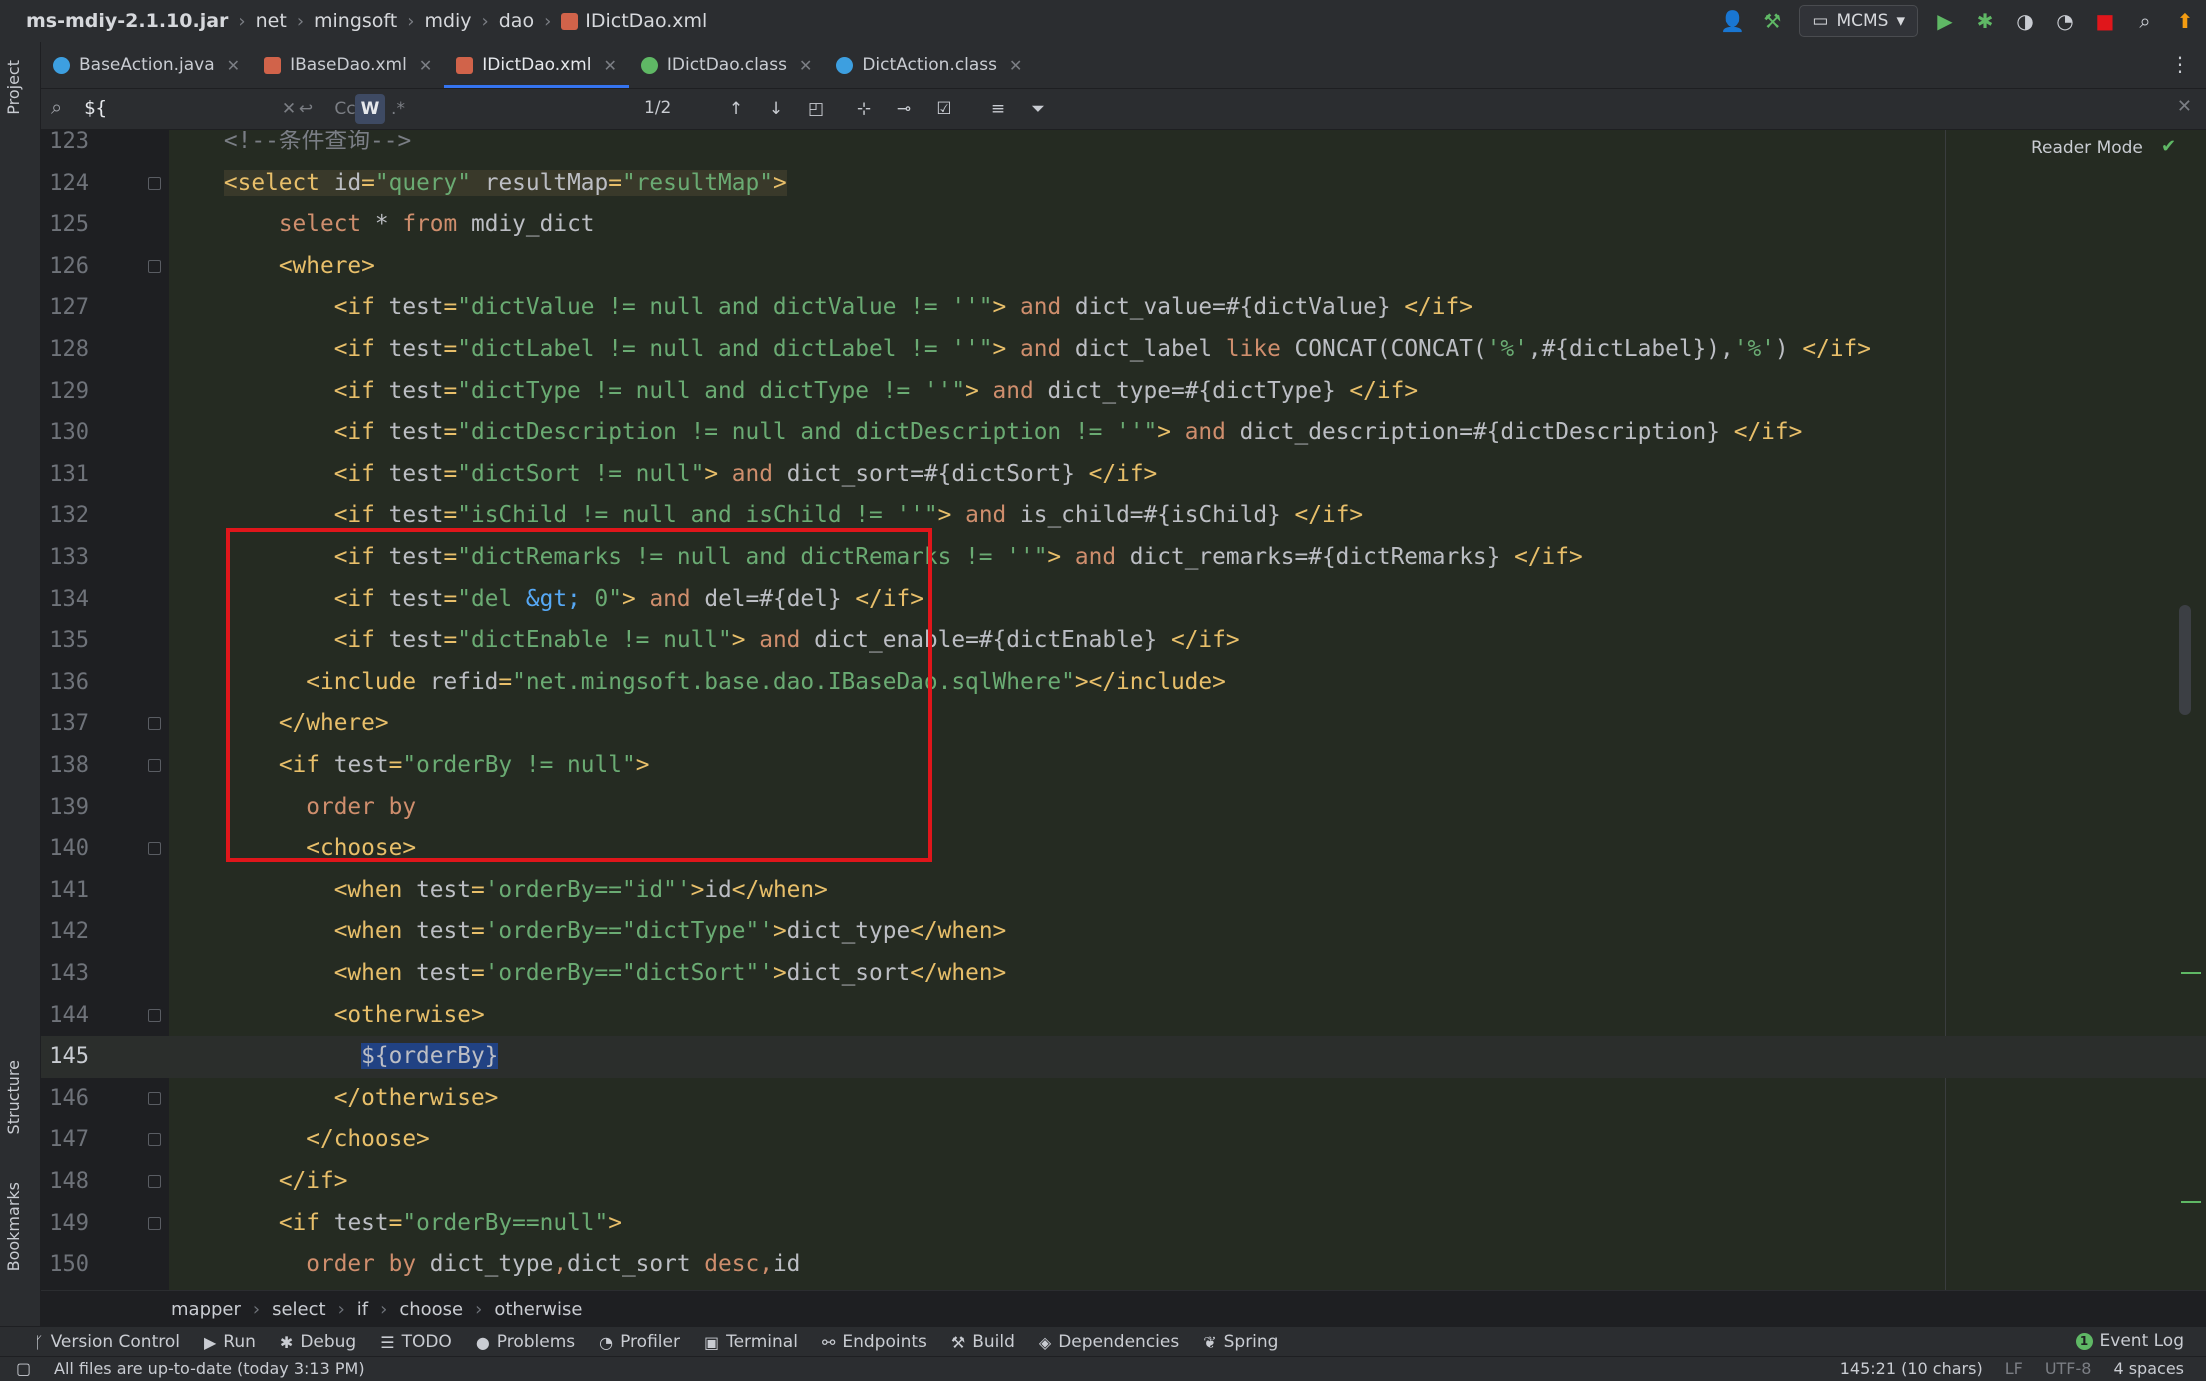 The image size is (2206, 1381). I want to click on tool-window-problems: ● Problems, so click(525, 1342).